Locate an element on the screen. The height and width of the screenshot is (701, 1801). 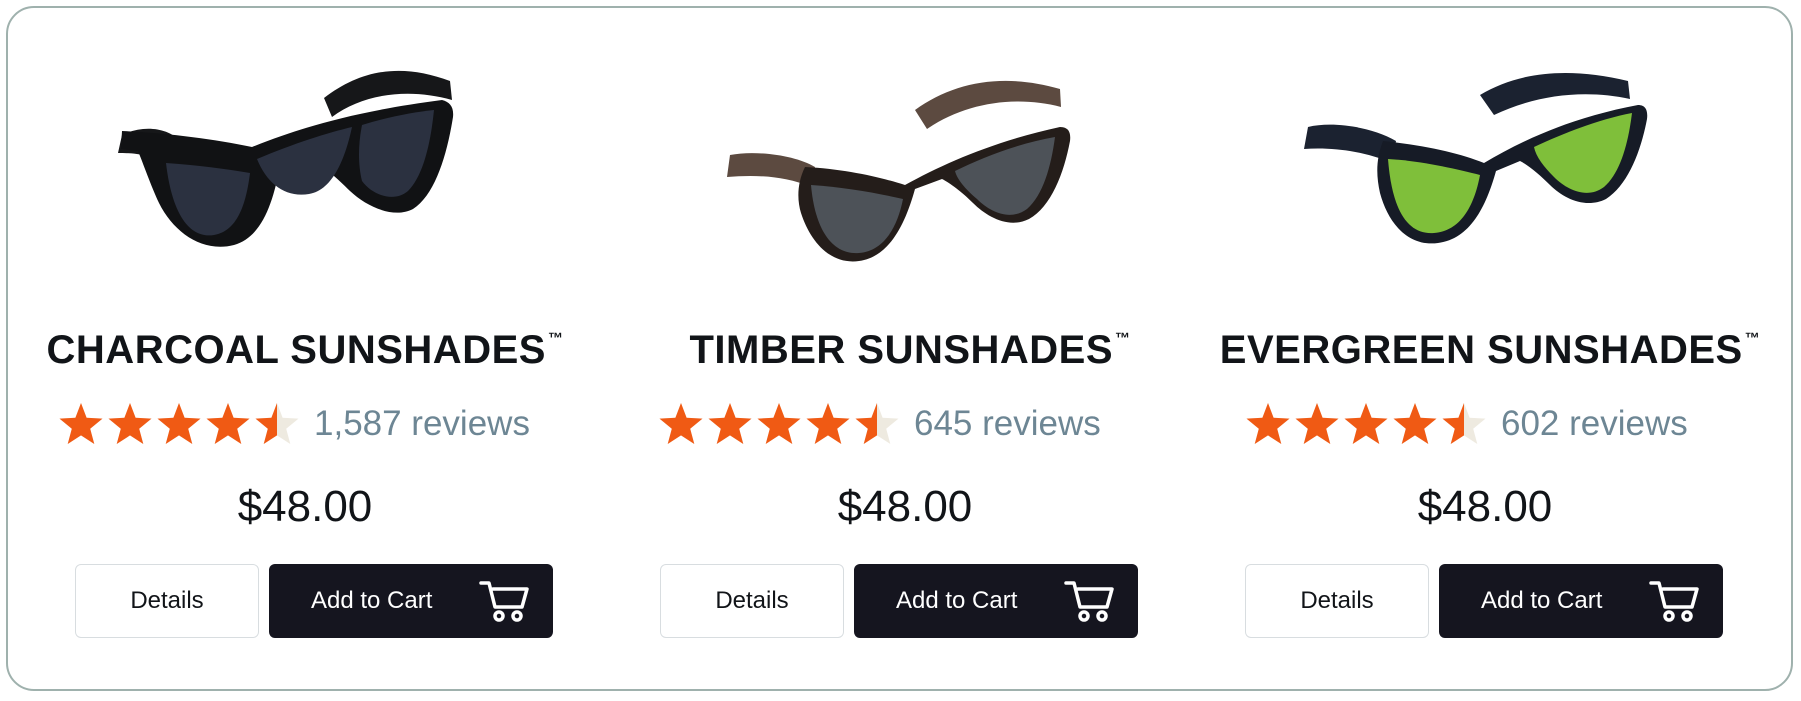
product-title: CHARCOAL SUNSHADES ™ is located at coordinates (307, 350).